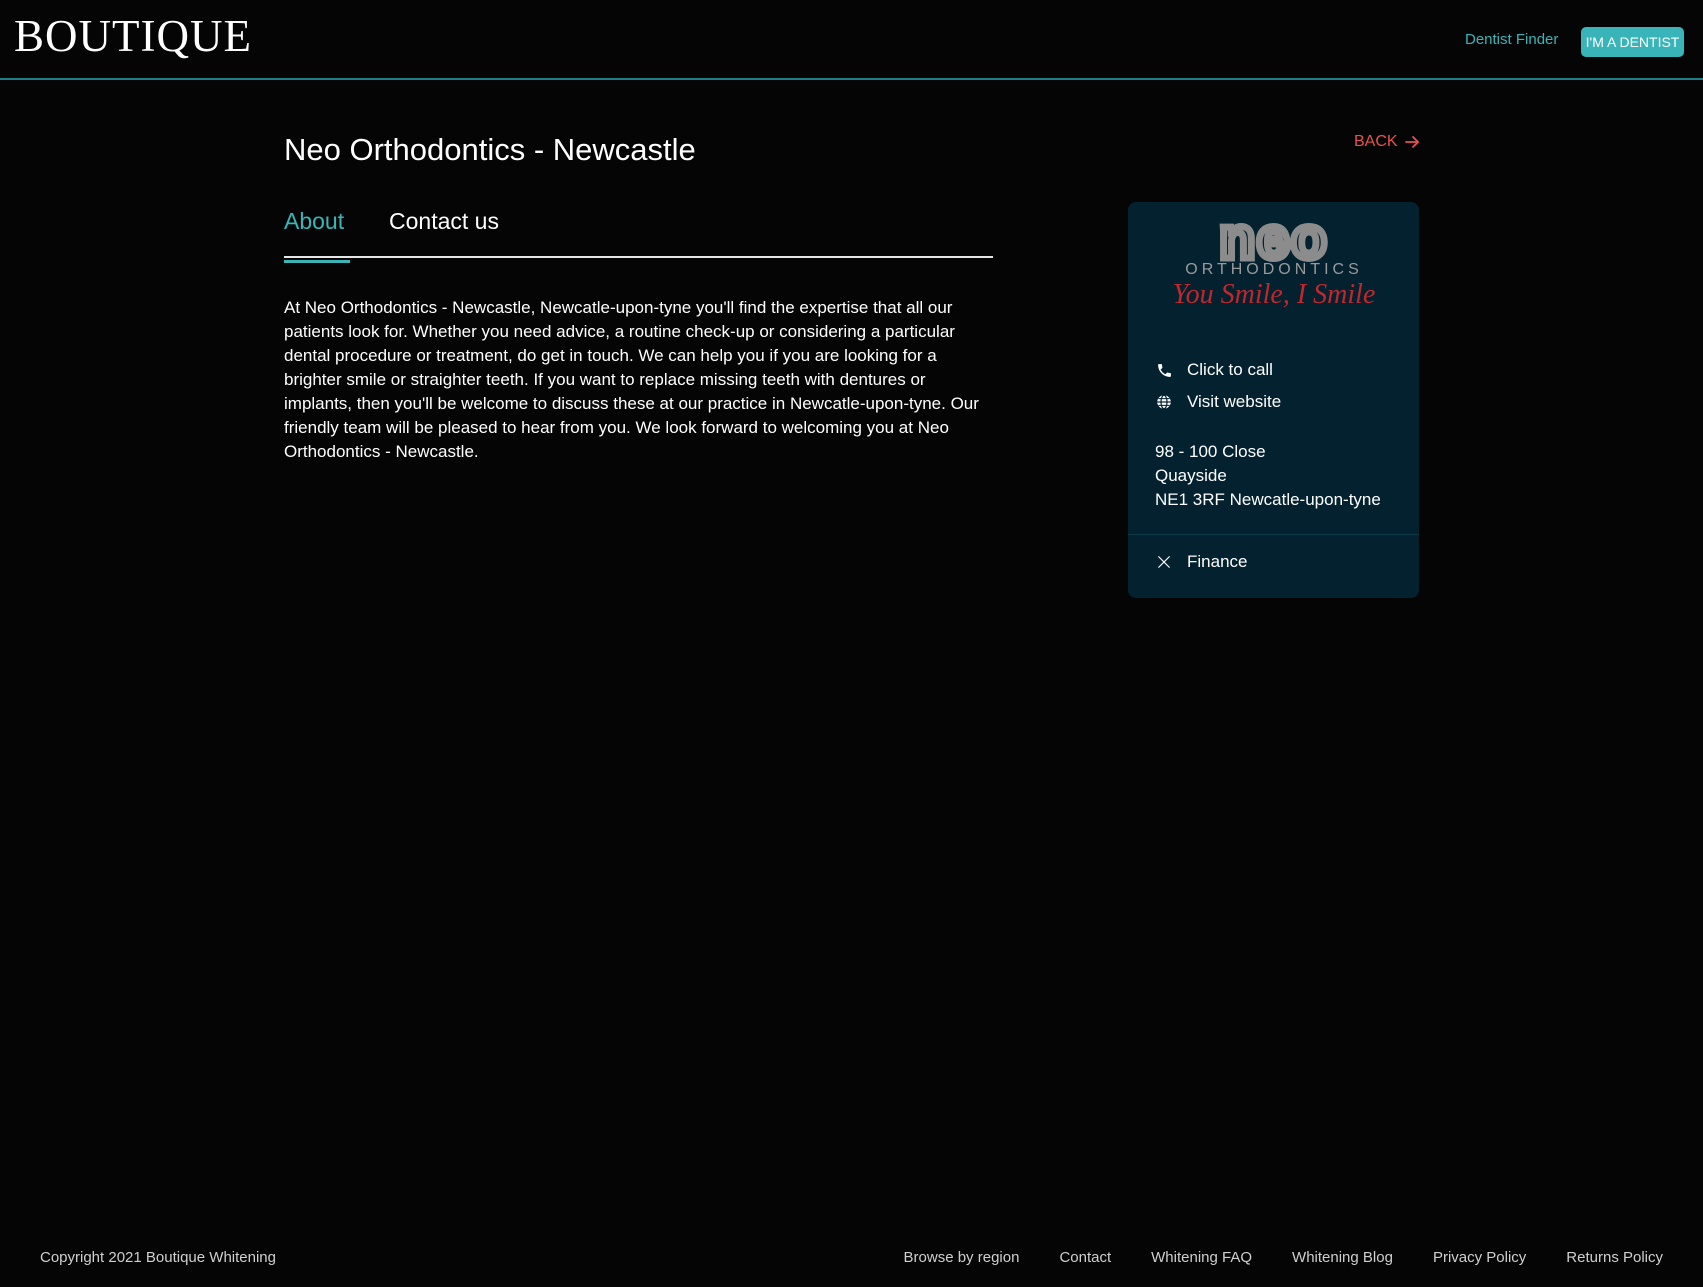  Describe the element at coordinates (1210, 451) in the screenshot. I see `address-line-1: 98 - 100 Close` at that location.